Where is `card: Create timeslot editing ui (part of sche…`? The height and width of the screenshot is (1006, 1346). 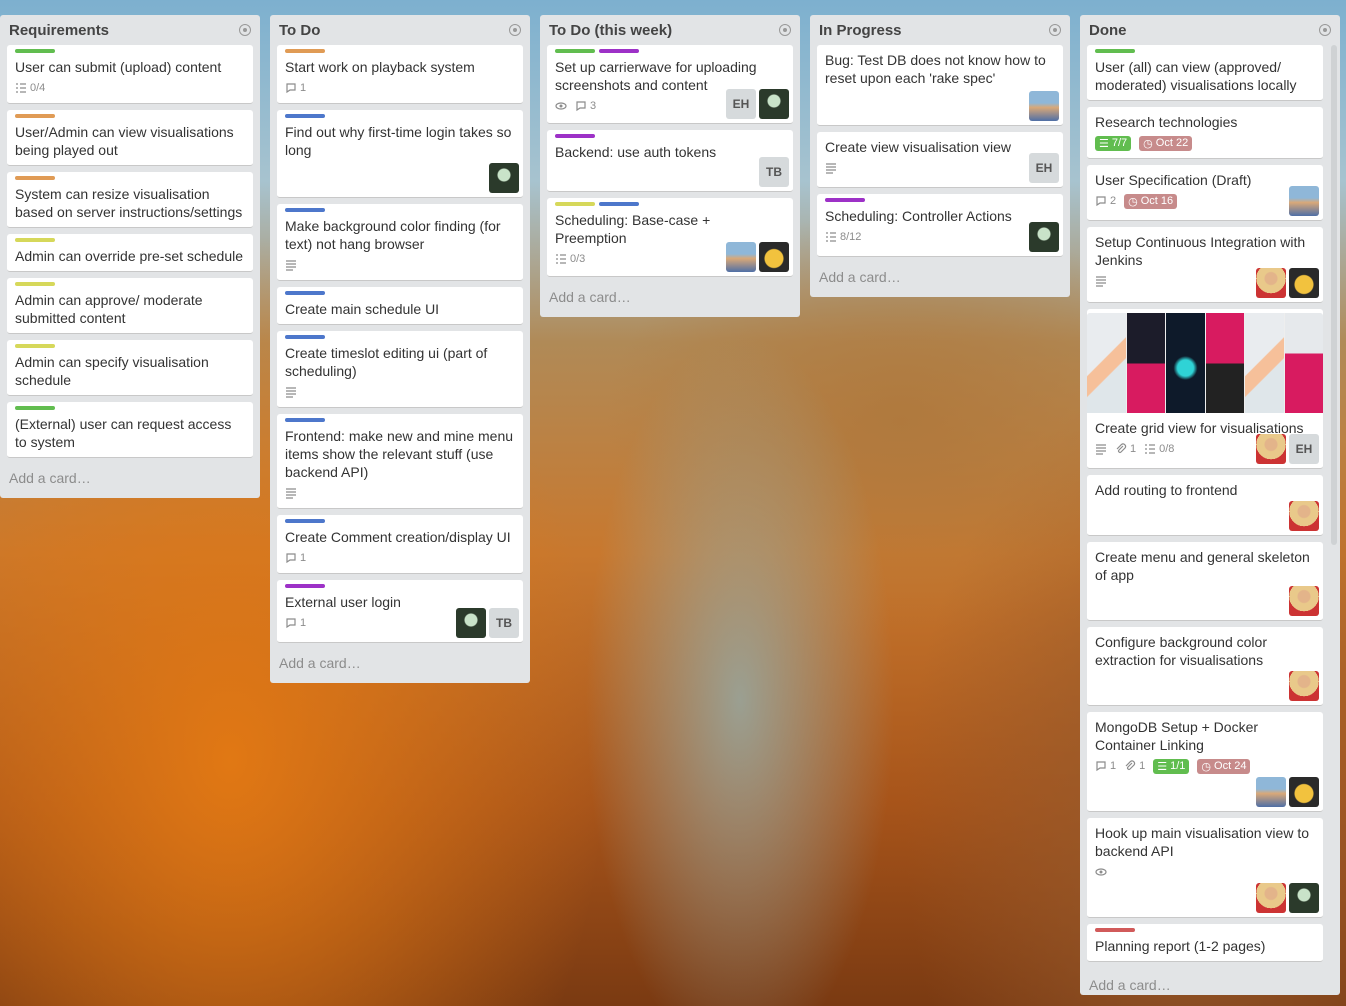 card: Create timeslot editing ui (part of sche… is located at coordinates (400, 369).